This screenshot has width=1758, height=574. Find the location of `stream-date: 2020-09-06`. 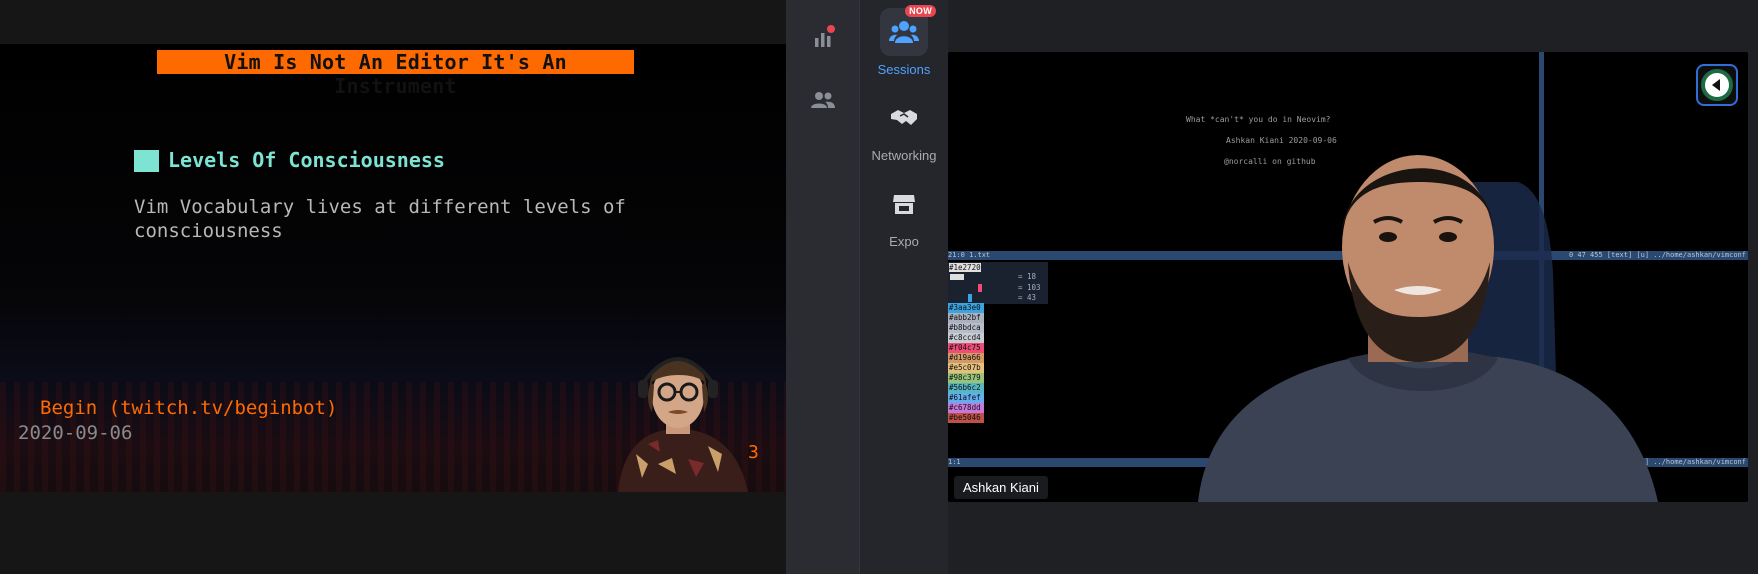

stream-date: 2020-09-06 is located at coordinates (75, 433).